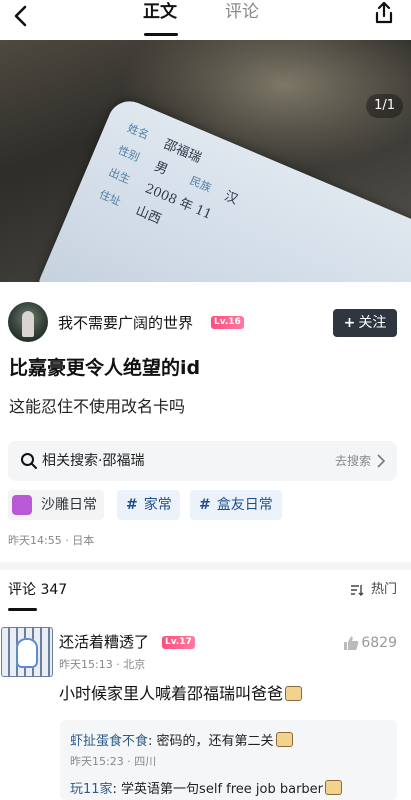 The height and width of the screenshot is (800, 411). What do you see at coordinates (244, 505) in the screenshot?
I see `tag-label: 盒友日常` at bounding box center [244, 505].